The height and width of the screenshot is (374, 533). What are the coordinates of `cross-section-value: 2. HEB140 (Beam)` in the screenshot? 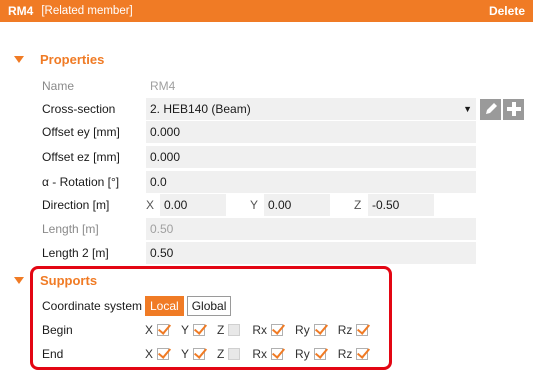 It's located at (200, 109).